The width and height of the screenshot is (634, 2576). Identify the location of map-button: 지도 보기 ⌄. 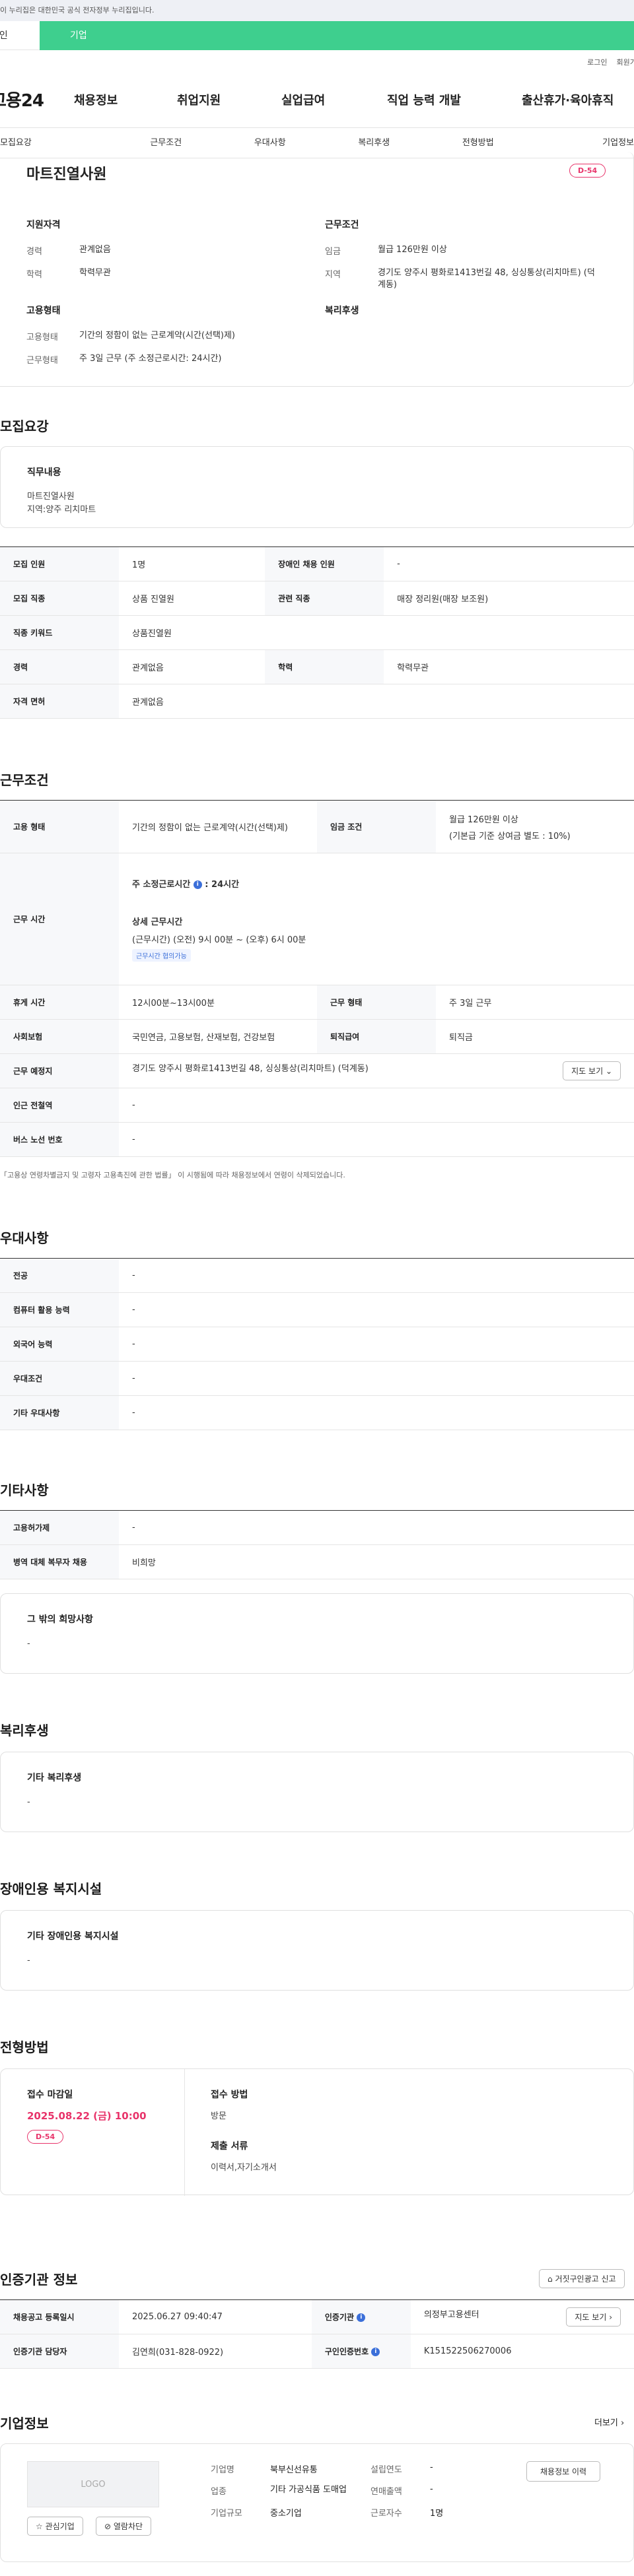
(592, 1070).